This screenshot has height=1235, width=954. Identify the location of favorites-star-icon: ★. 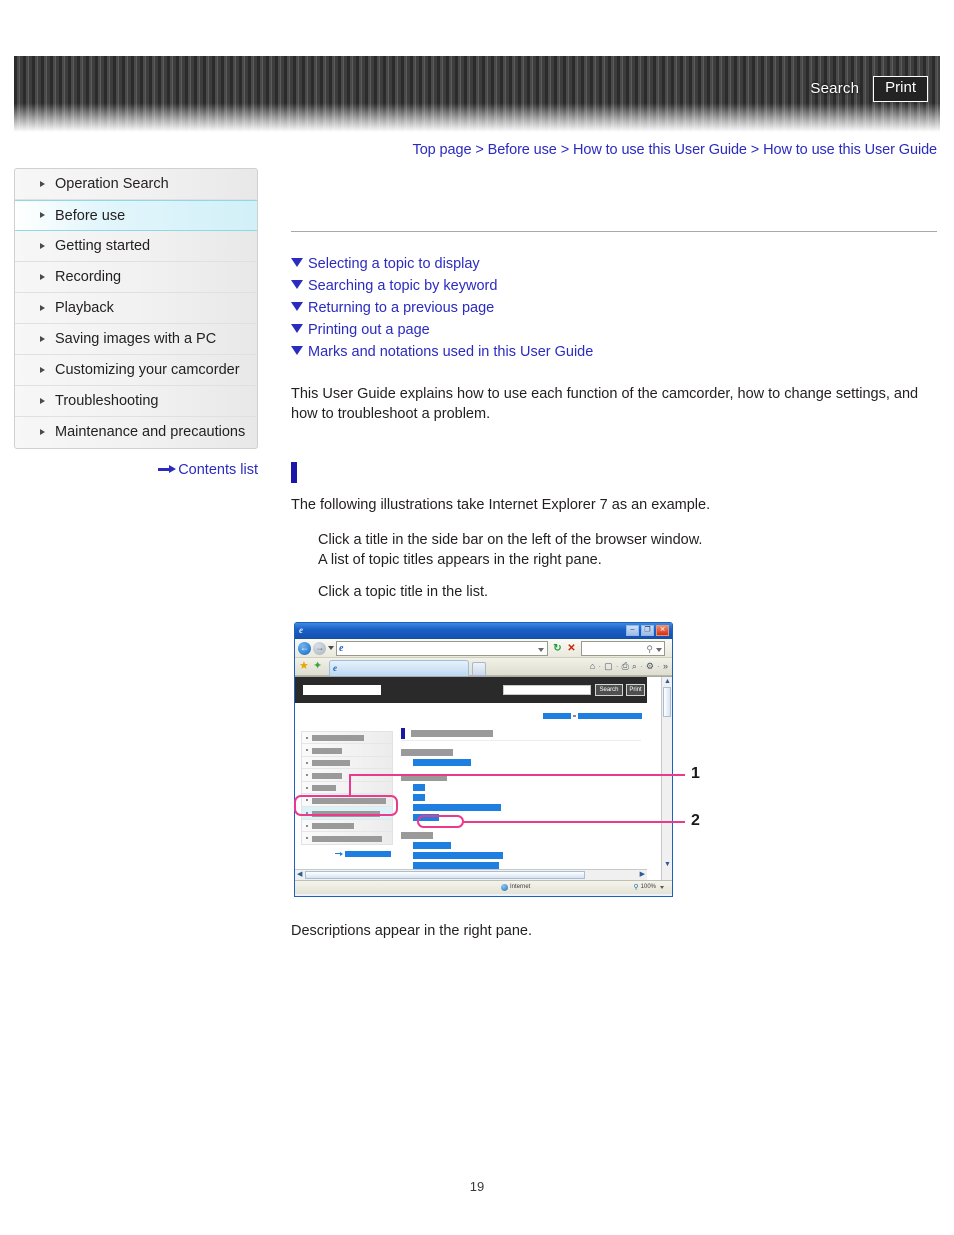
(304, 666).